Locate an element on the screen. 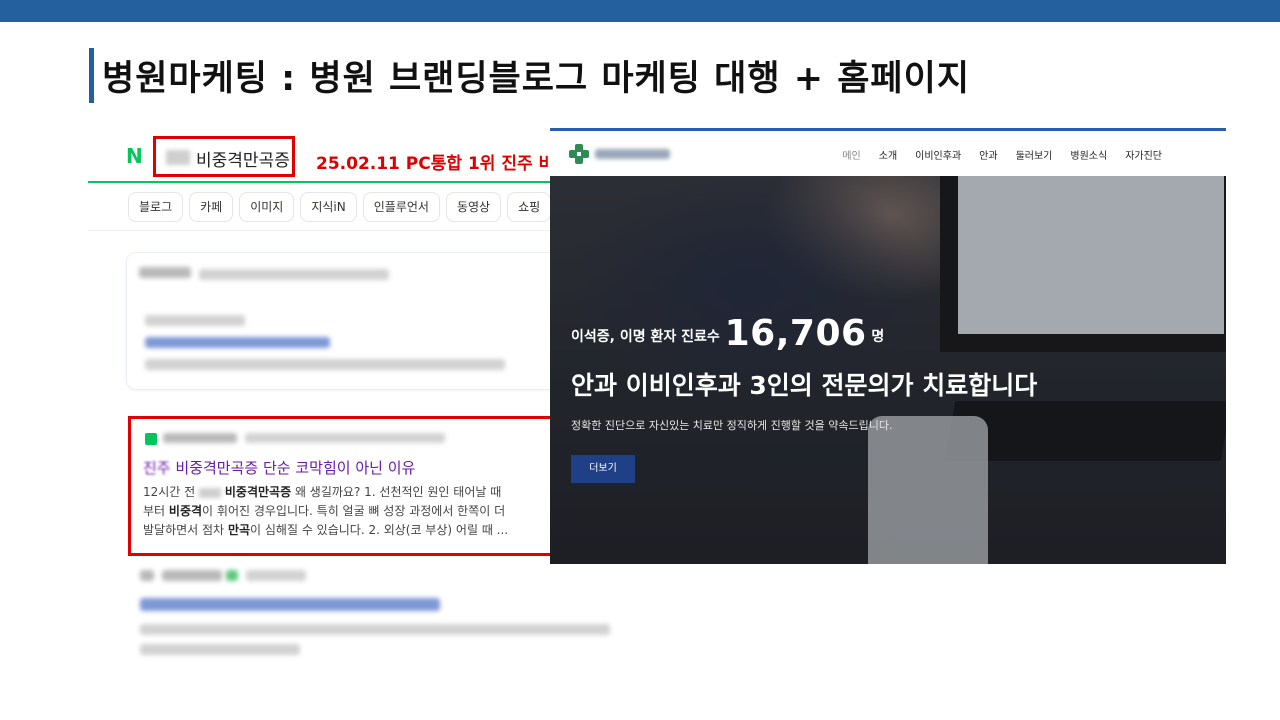 Image resolution: width=1280 pixels, height=720 pixels. result-title-keyword: 비중격만곡증 is located at coordinates (217, 468).